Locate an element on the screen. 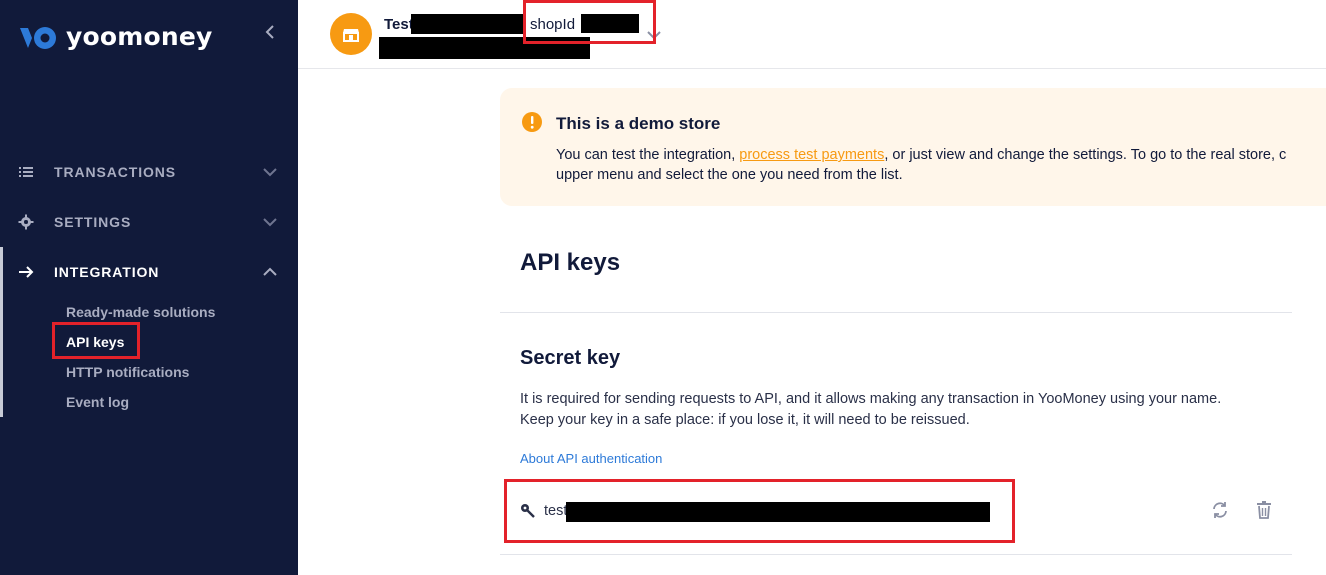 The image size is (1326, 575). gear-icon is located at coordinates (26, 222).